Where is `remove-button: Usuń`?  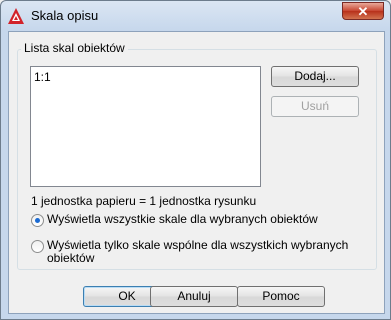 remove-button: Usuń is located at coordinates (315, 106).